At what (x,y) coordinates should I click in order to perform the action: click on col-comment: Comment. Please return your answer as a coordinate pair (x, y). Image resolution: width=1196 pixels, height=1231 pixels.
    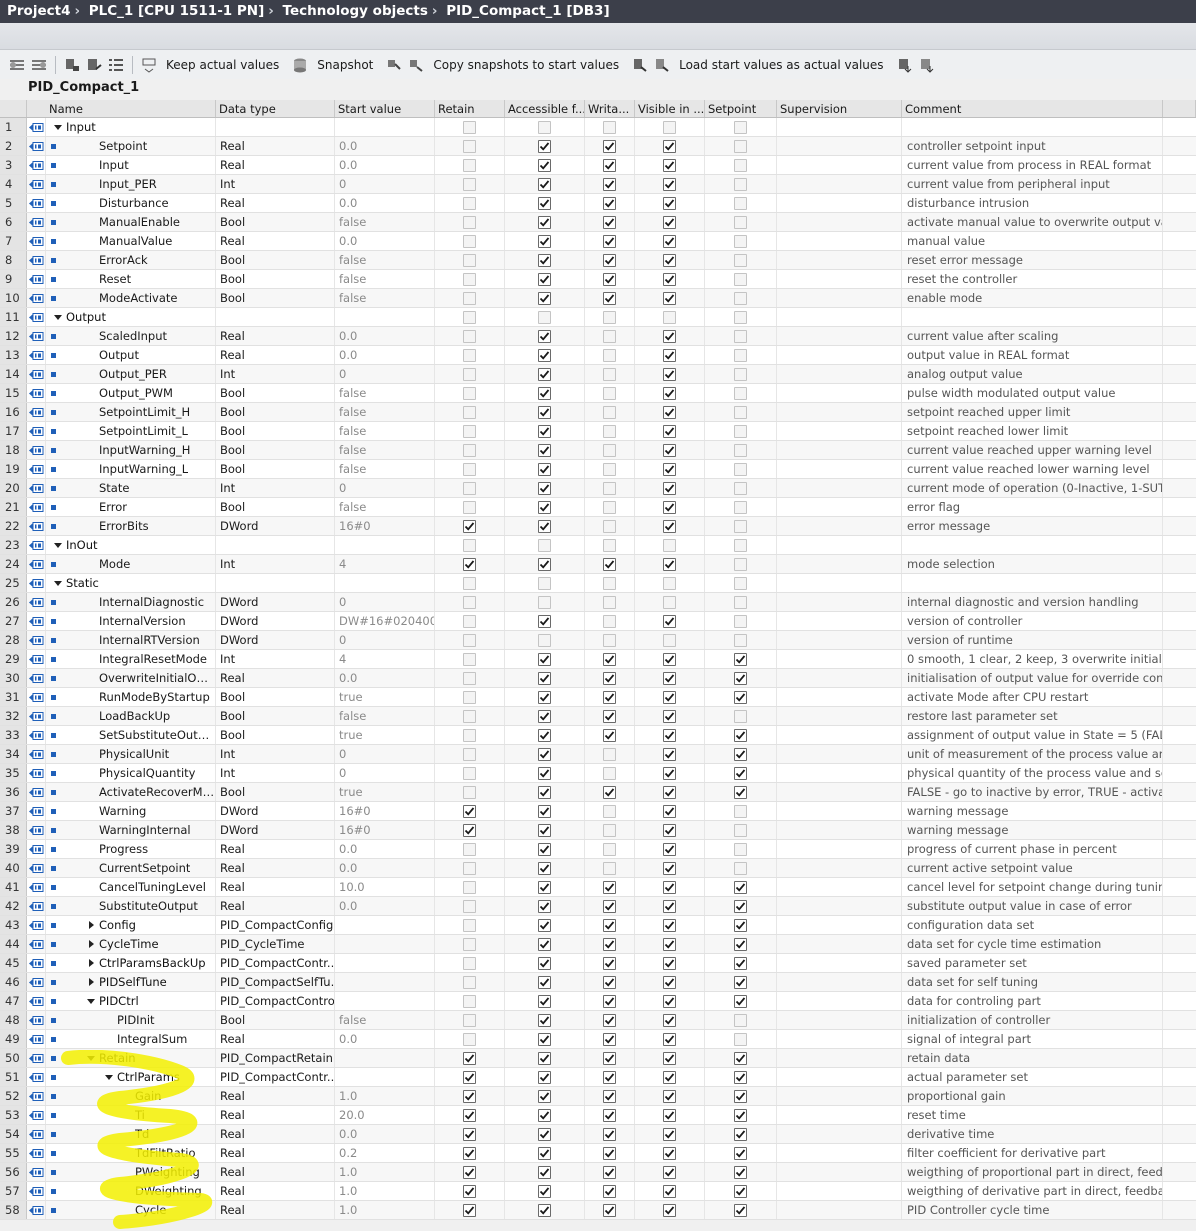
    Looking at the image, I should click on (1032, 108).